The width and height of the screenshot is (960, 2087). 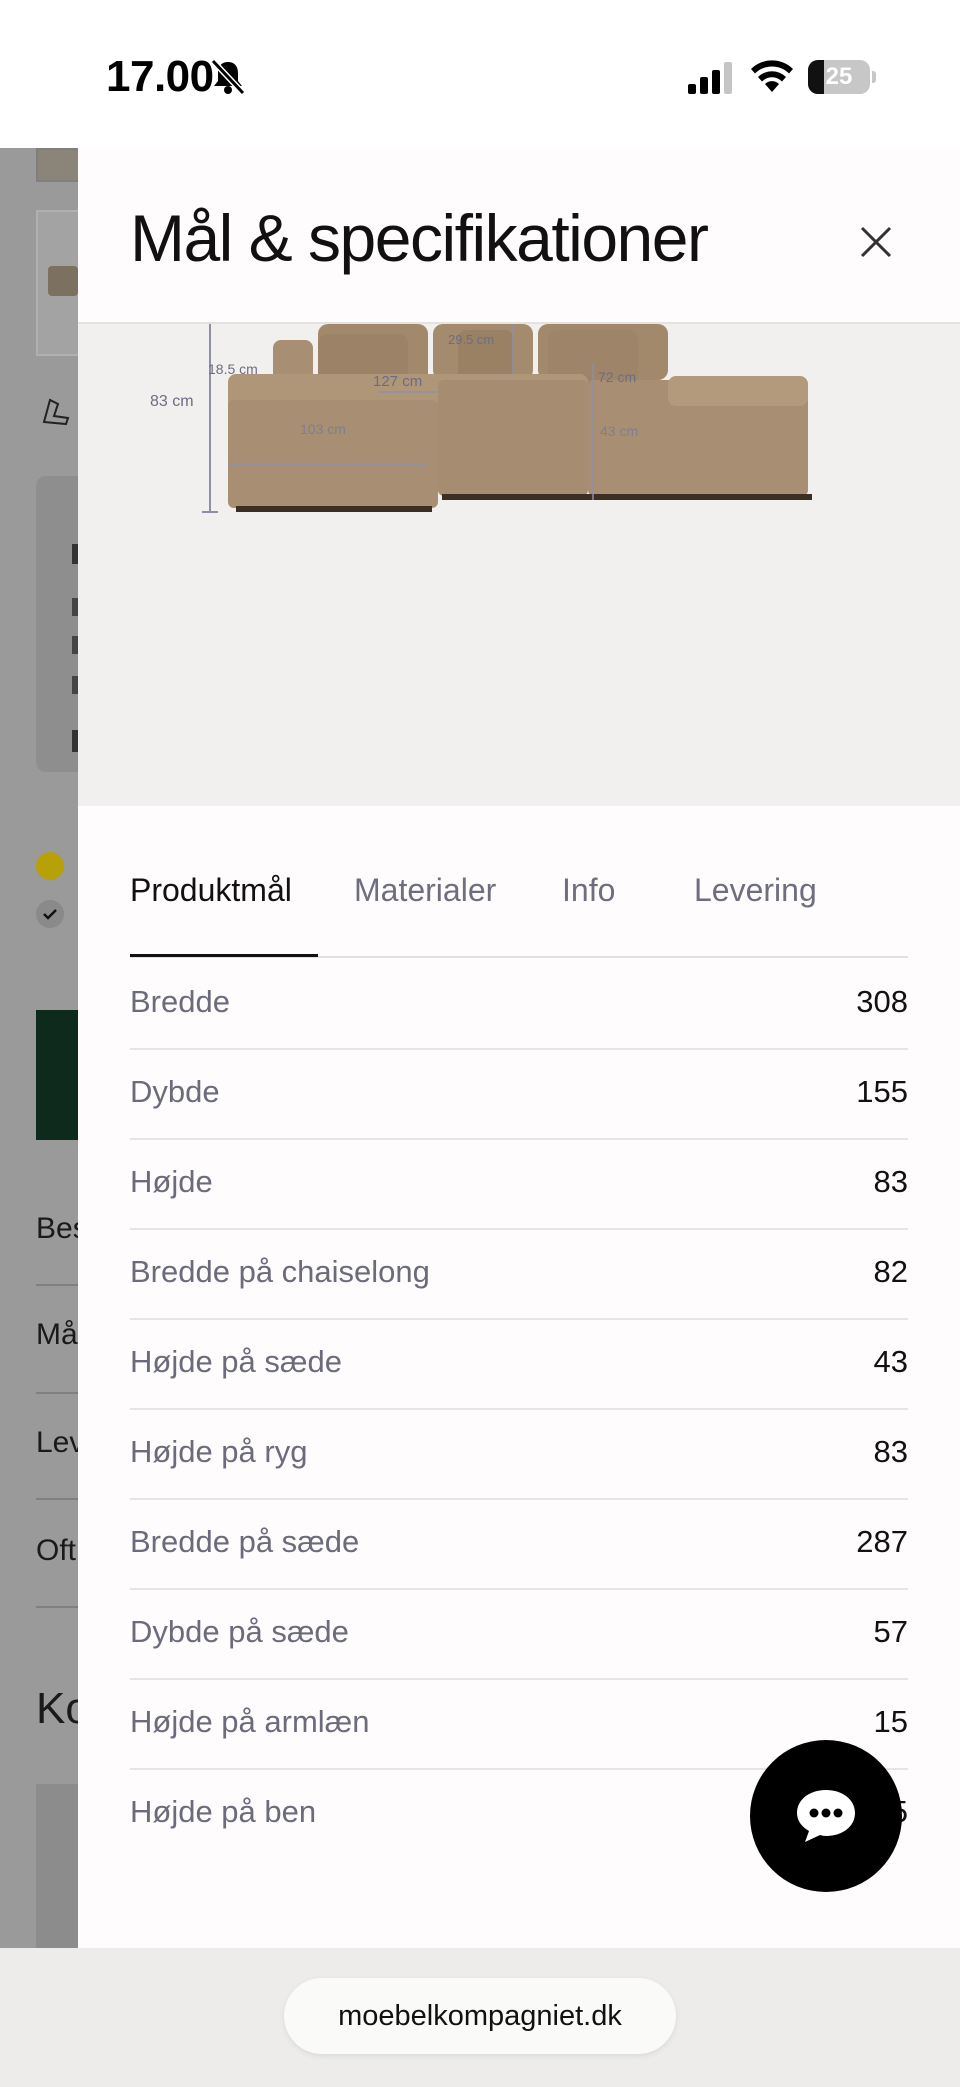 What do you see at coordinates (57, 1228) in the screenshot?
I see `background-accordion-label: Bes` at bounding box center [57, 1228].